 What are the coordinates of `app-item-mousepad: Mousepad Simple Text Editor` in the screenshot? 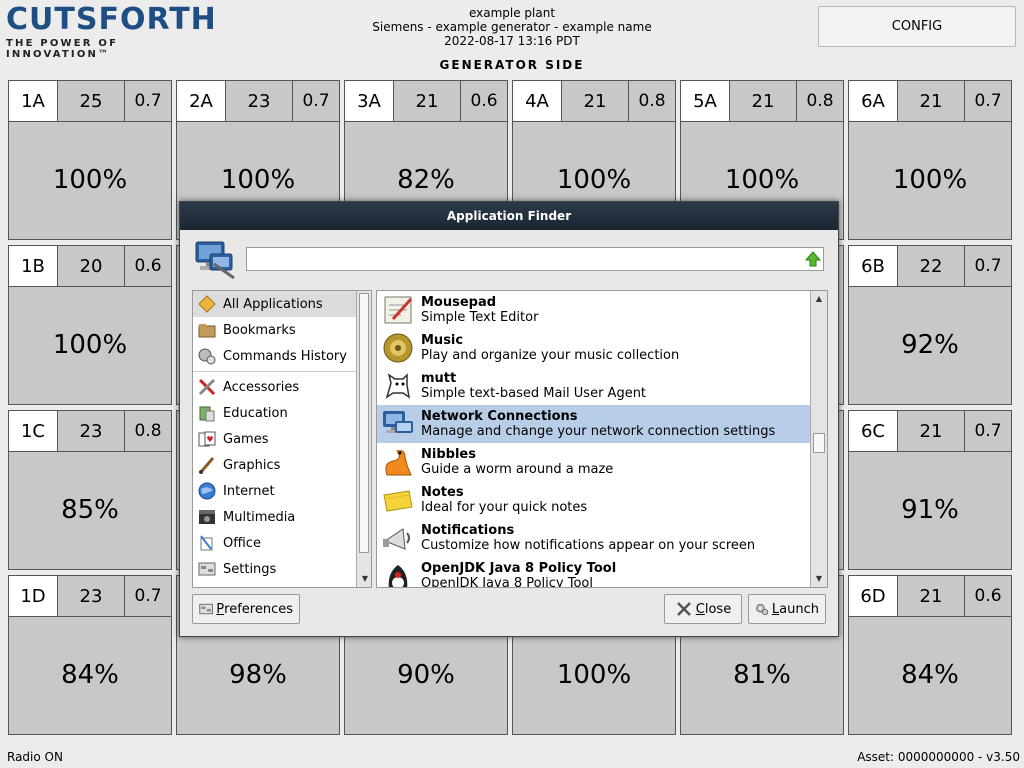 It's located at (602, 310).